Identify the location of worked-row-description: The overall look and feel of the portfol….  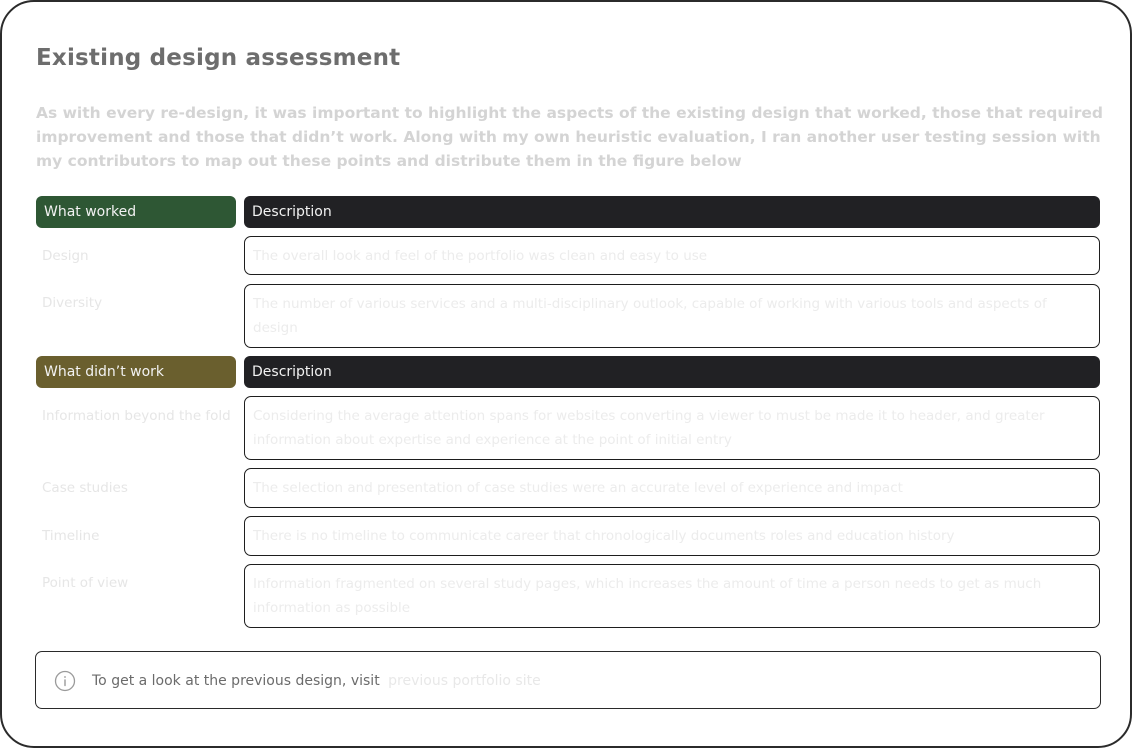
(672, 255).